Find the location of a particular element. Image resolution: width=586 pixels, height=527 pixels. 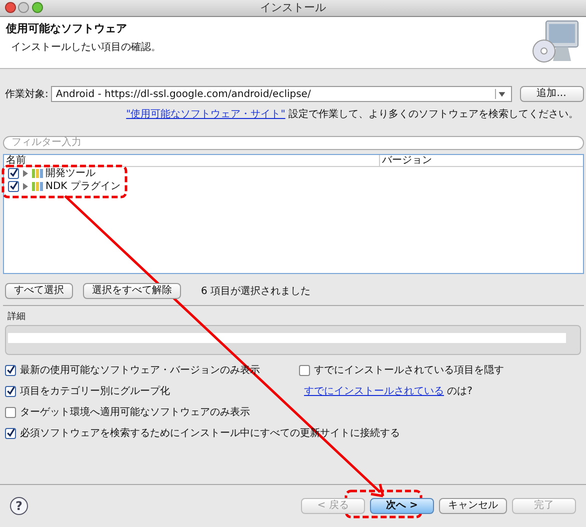

selection-count: 6 項目が選択されました is located at coordinates (256, 291).